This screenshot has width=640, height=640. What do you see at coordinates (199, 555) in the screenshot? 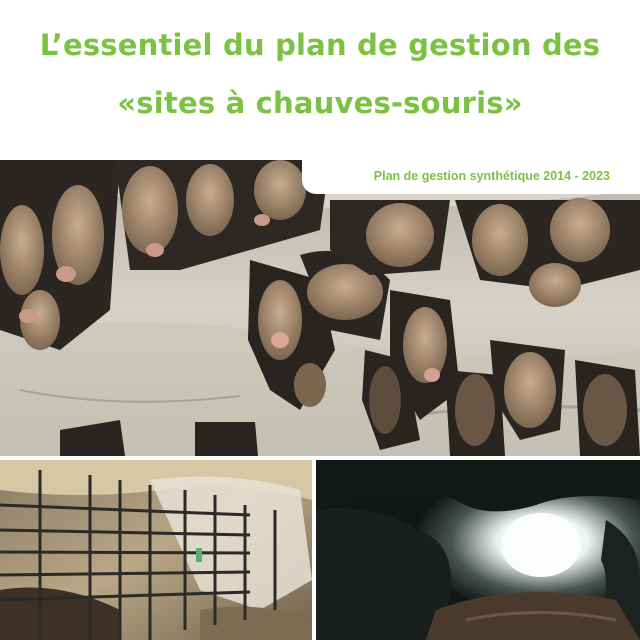
I see `gate-sign` at bounding box center [199, 555].